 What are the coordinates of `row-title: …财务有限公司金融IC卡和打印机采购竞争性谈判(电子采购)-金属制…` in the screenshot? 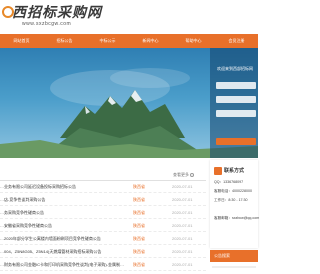 It's located at (64, 265).